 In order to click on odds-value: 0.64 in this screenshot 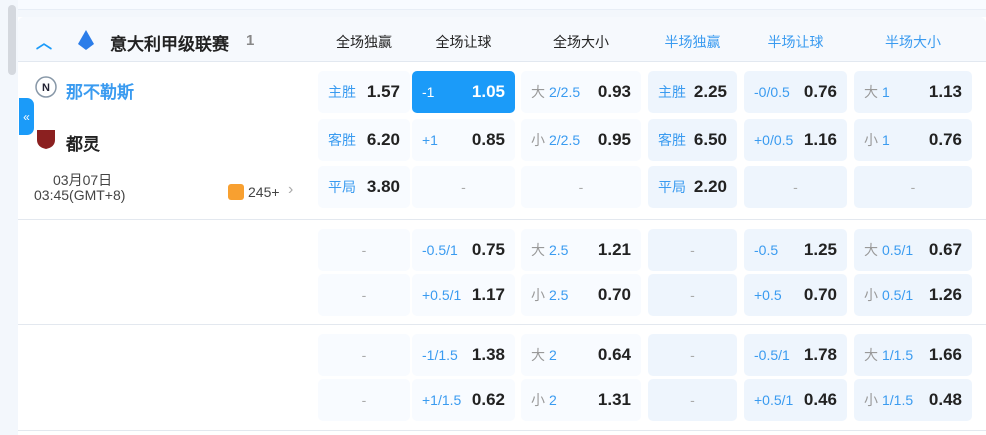, I will do `click(614, 354)`.